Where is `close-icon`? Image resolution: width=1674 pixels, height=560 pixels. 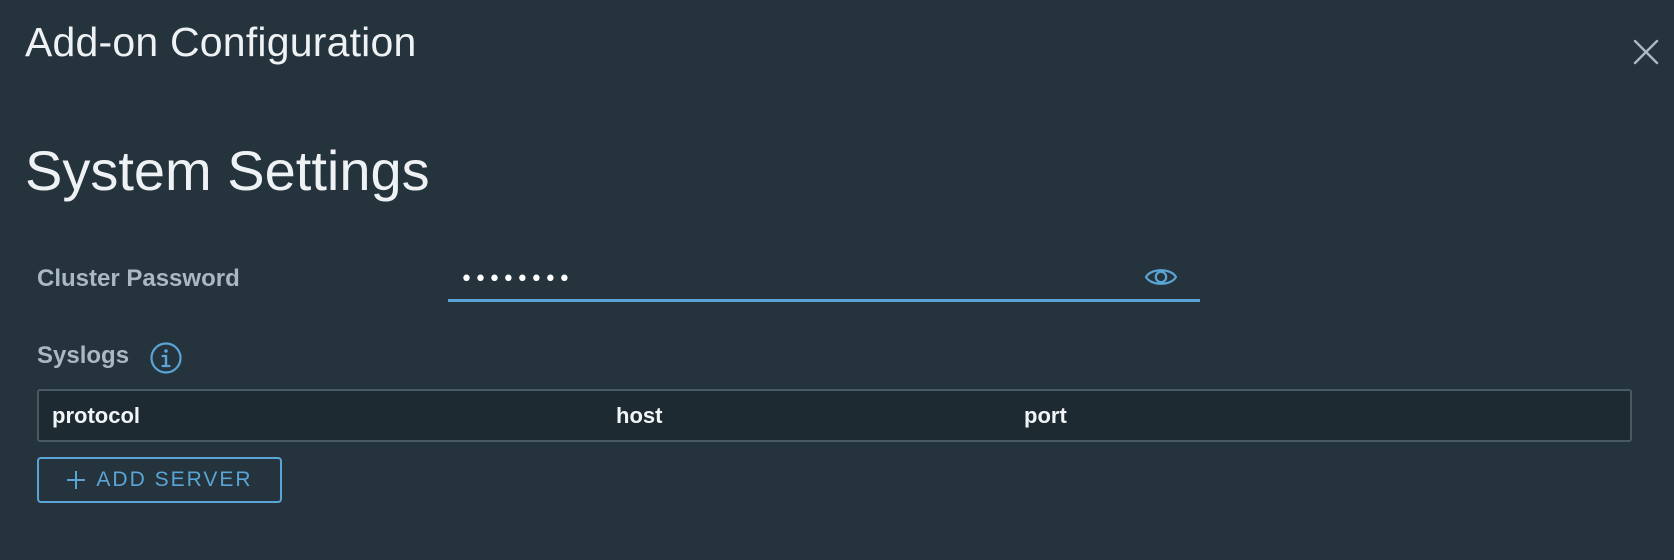
close-icon is located at coordinates (1646, 52).